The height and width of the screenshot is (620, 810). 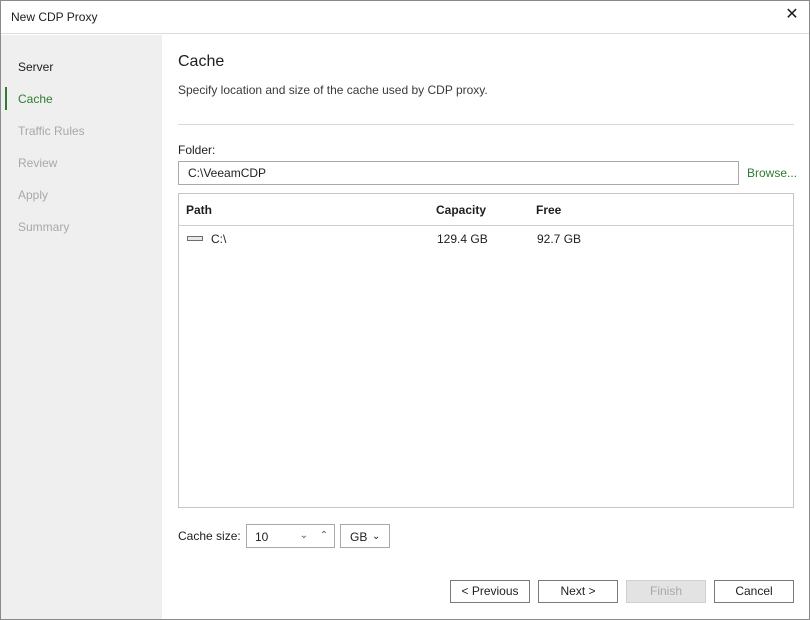 I want to click on step-review: Review, so click(x=38, y=163).